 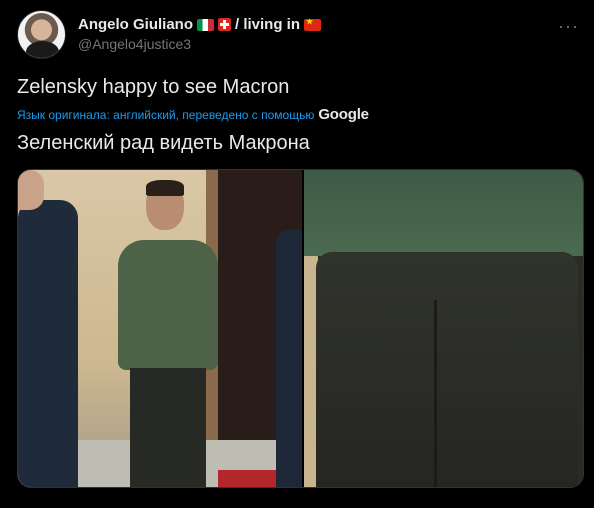 I want to click on china-flag-icon, so click(x=313, y=24).